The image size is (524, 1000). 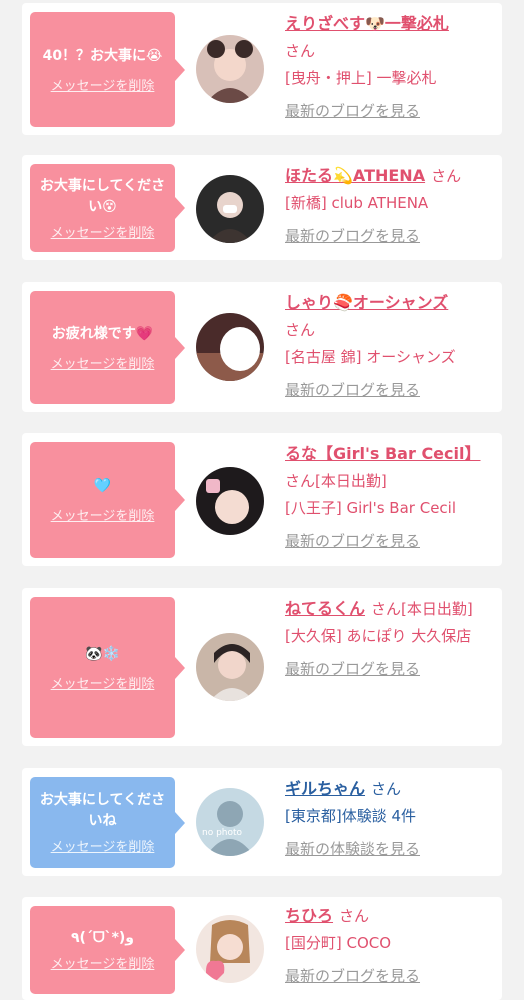 What do you see at coordinates (102, 486) in the screenshot?
I see `message-text: 🩵` at bounding box center [102, 486].